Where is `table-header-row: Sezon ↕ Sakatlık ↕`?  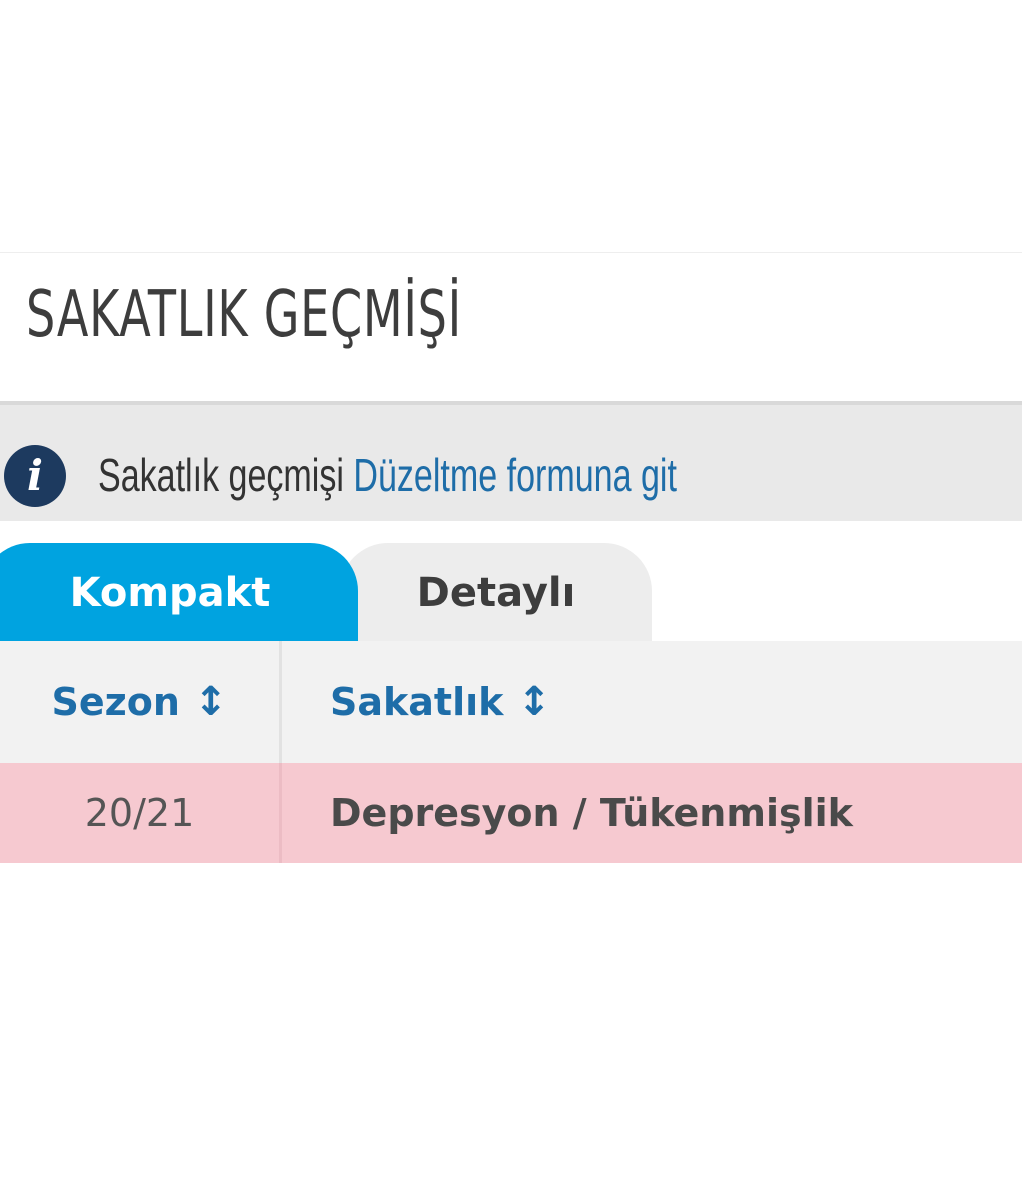
table-header-row: Sezon ↕ Sakatlık ↕ is located at coordinates (511, 702).